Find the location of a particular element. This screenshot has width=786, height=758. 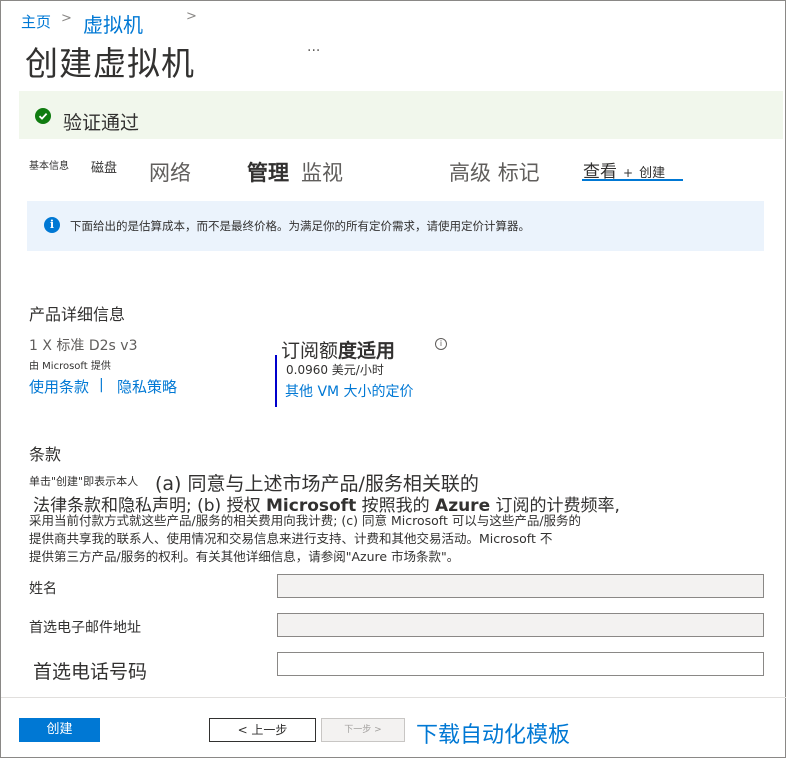

page-title: 创建虚拟机 is located at coordinates (110, 63).